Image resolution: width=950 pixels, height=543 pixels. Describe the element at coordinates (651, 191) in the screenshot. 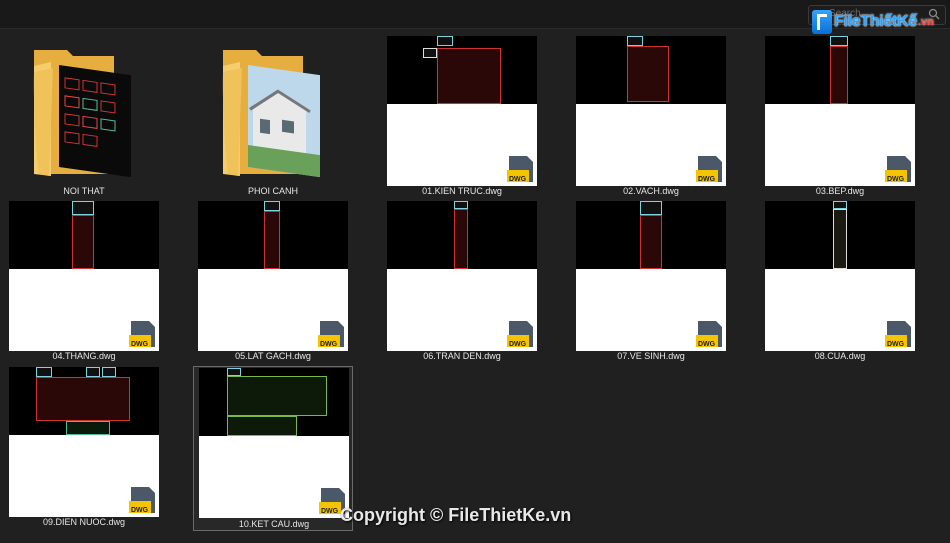

I see `item-name: 02.VACH.dwg` at that location.